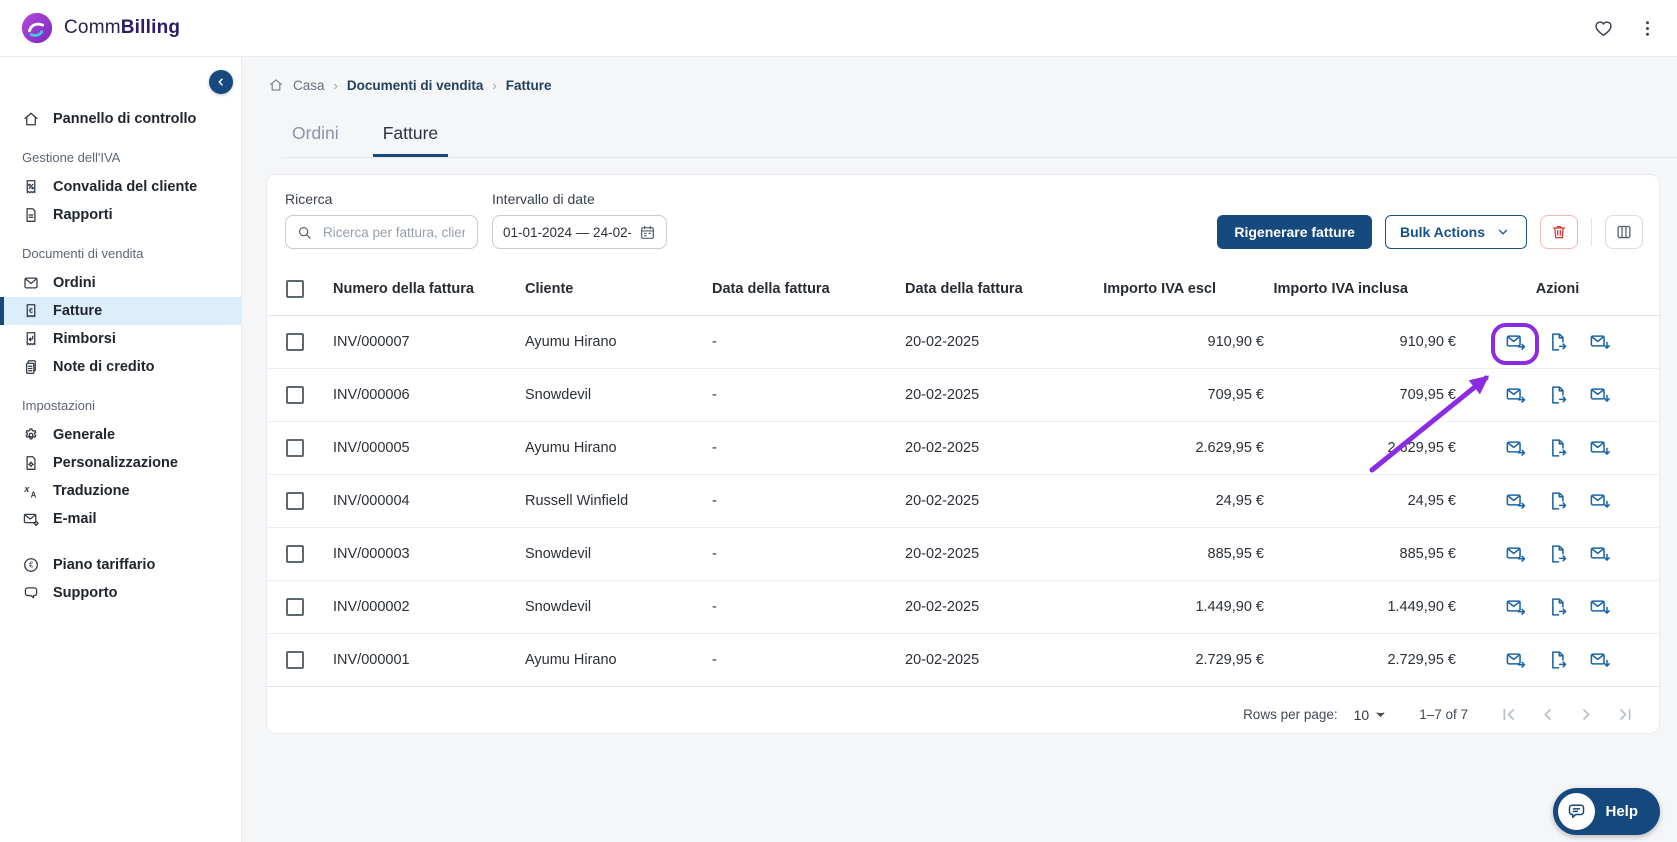 The width and height of the screenshot is (1677, 842). I want to click on sidebar-item-convalida-del-cliente: Convalida del cliente, so click(120, 187).